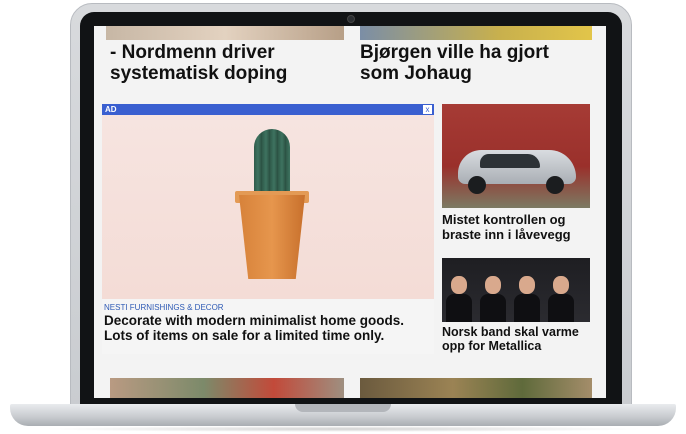  What do you see at coordinates (510, 161) in the screenshot?
I see `car-window-shape` at bounding box center [510, 161].